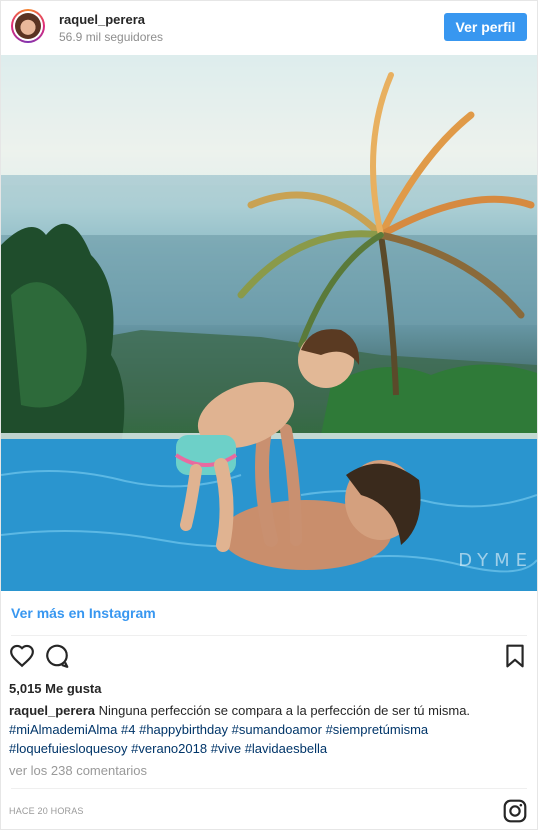 The height and width of the screenshot is (830, 538). I want to click on hashtag-link: #sumandoamor, so click(277, 729).